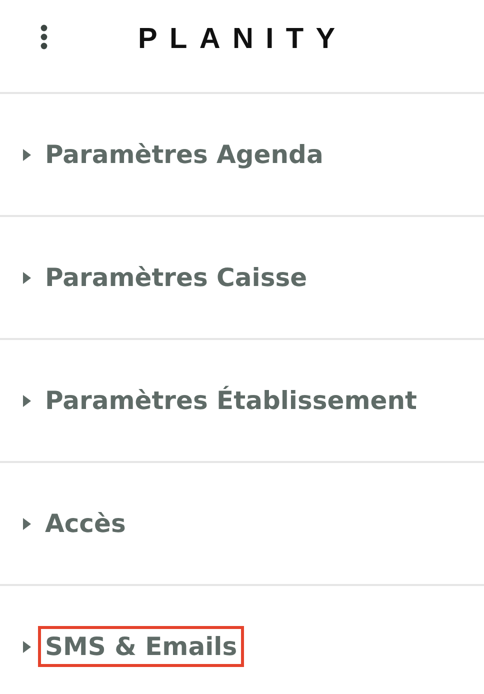  I want to click on menu-item-label: SMS & Emails, so click(141, 646).